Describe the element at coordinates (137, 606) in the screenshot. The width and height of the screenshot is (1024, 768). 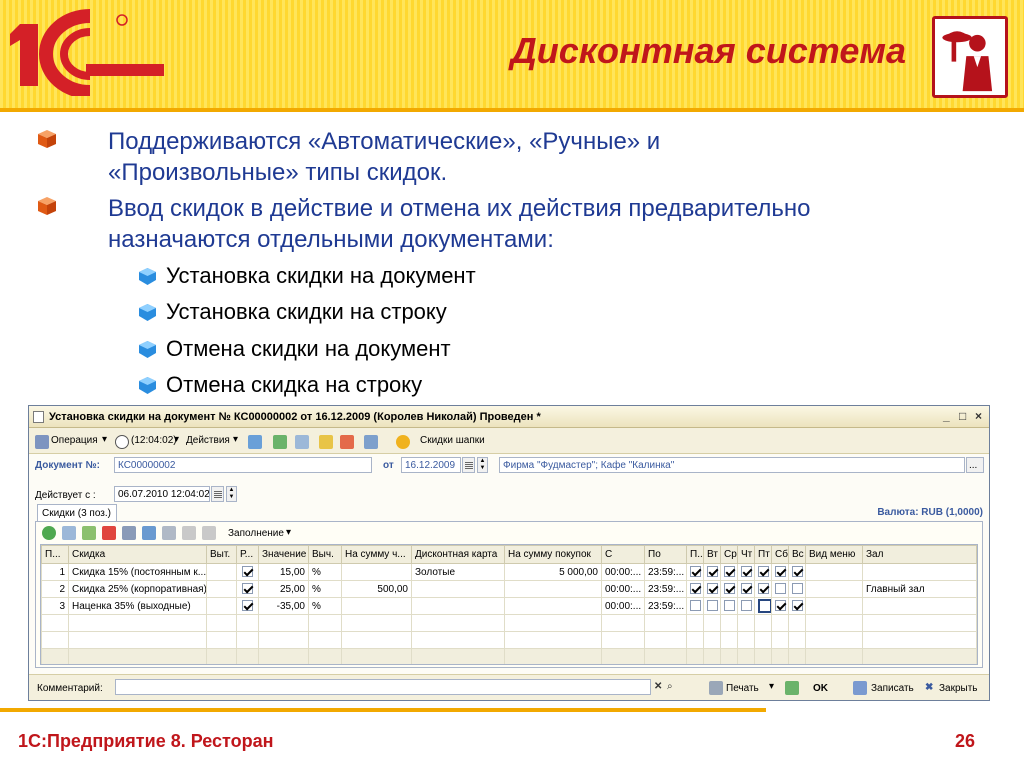
I see `discount-name-cell: Наценка 35% (выходные)` at that location.